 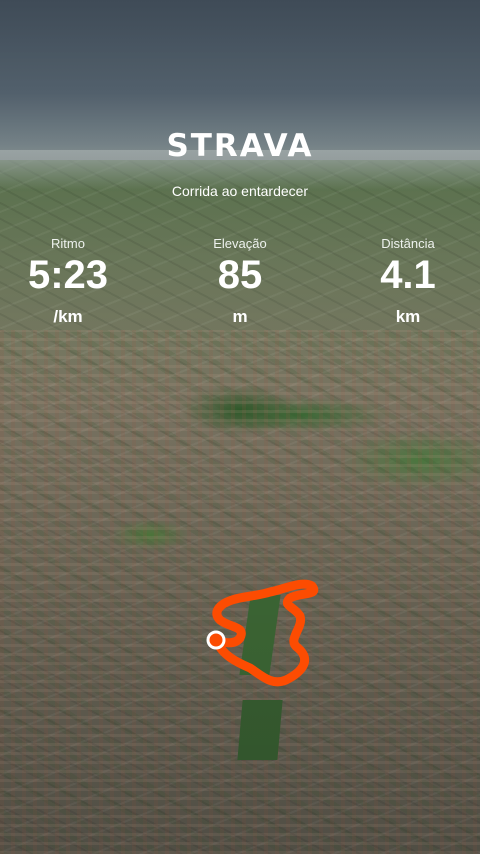 I want to click on stat-value: 4.1, so click(x=408, y=275).